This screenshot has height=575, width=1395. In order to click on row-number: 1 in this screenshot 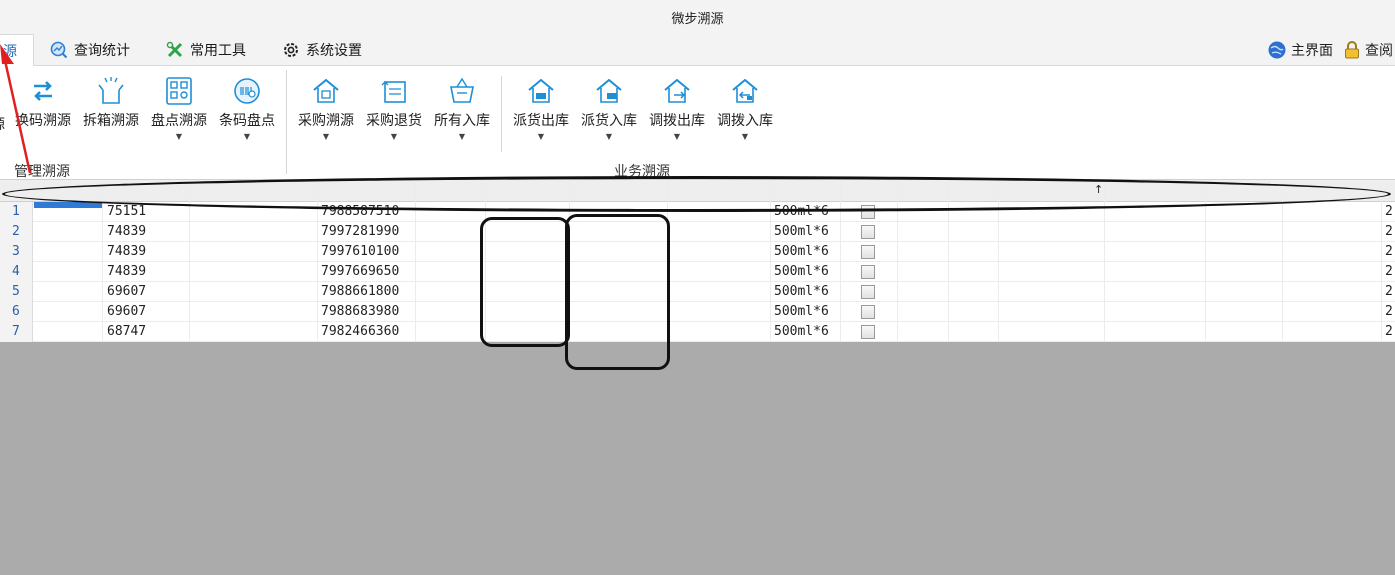, I will do `click(16, 212)`.